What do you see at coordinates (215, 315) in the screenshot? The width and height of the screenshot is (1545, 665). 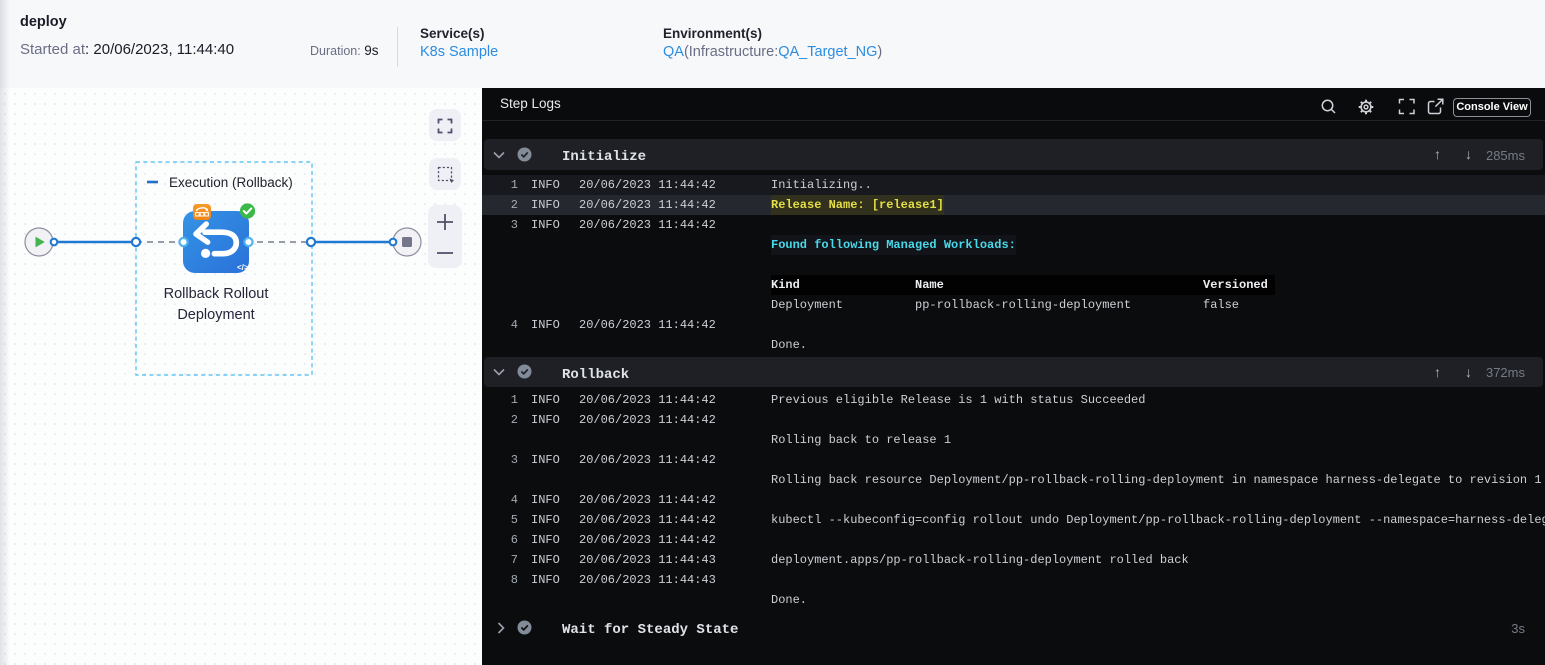 I see `svg-text: Deployment` at bounding box center [215, 315].